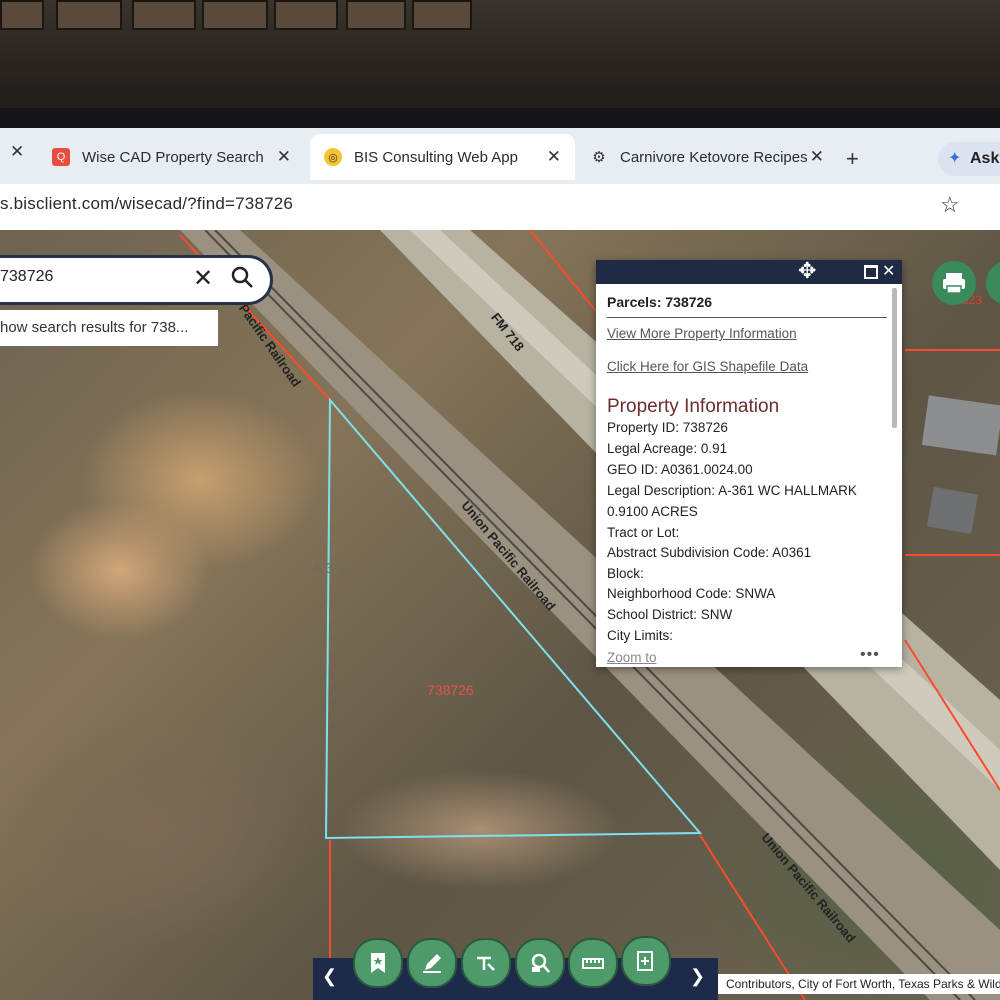 Image resolution: width=1000 pixels, height=1000 pixels. What do you see at coordinates (667, 427) in the screenshot?
I see `field-property-id: Property ID: 738726` at bounding box center [667, 427].